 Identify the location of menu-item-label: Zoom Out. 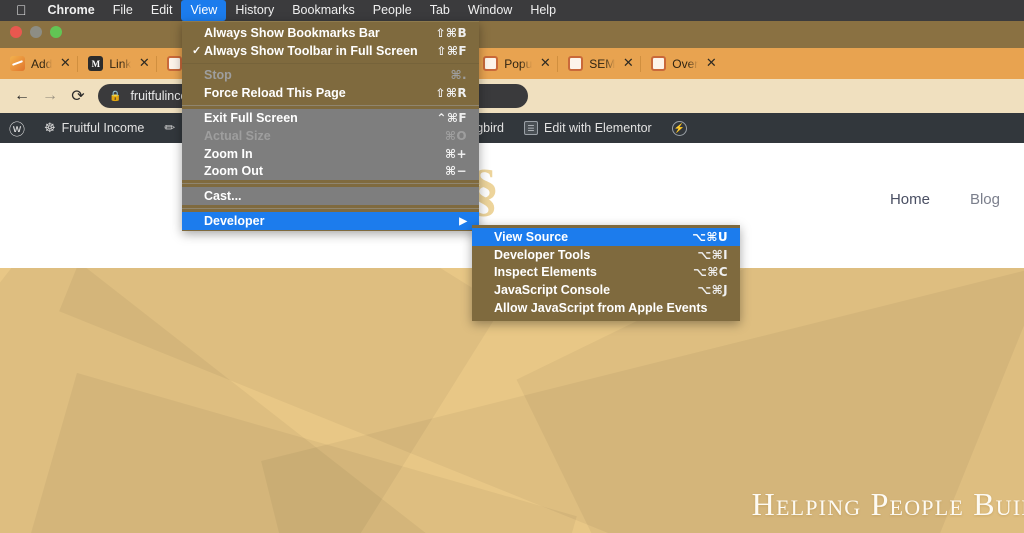
(234, 171).